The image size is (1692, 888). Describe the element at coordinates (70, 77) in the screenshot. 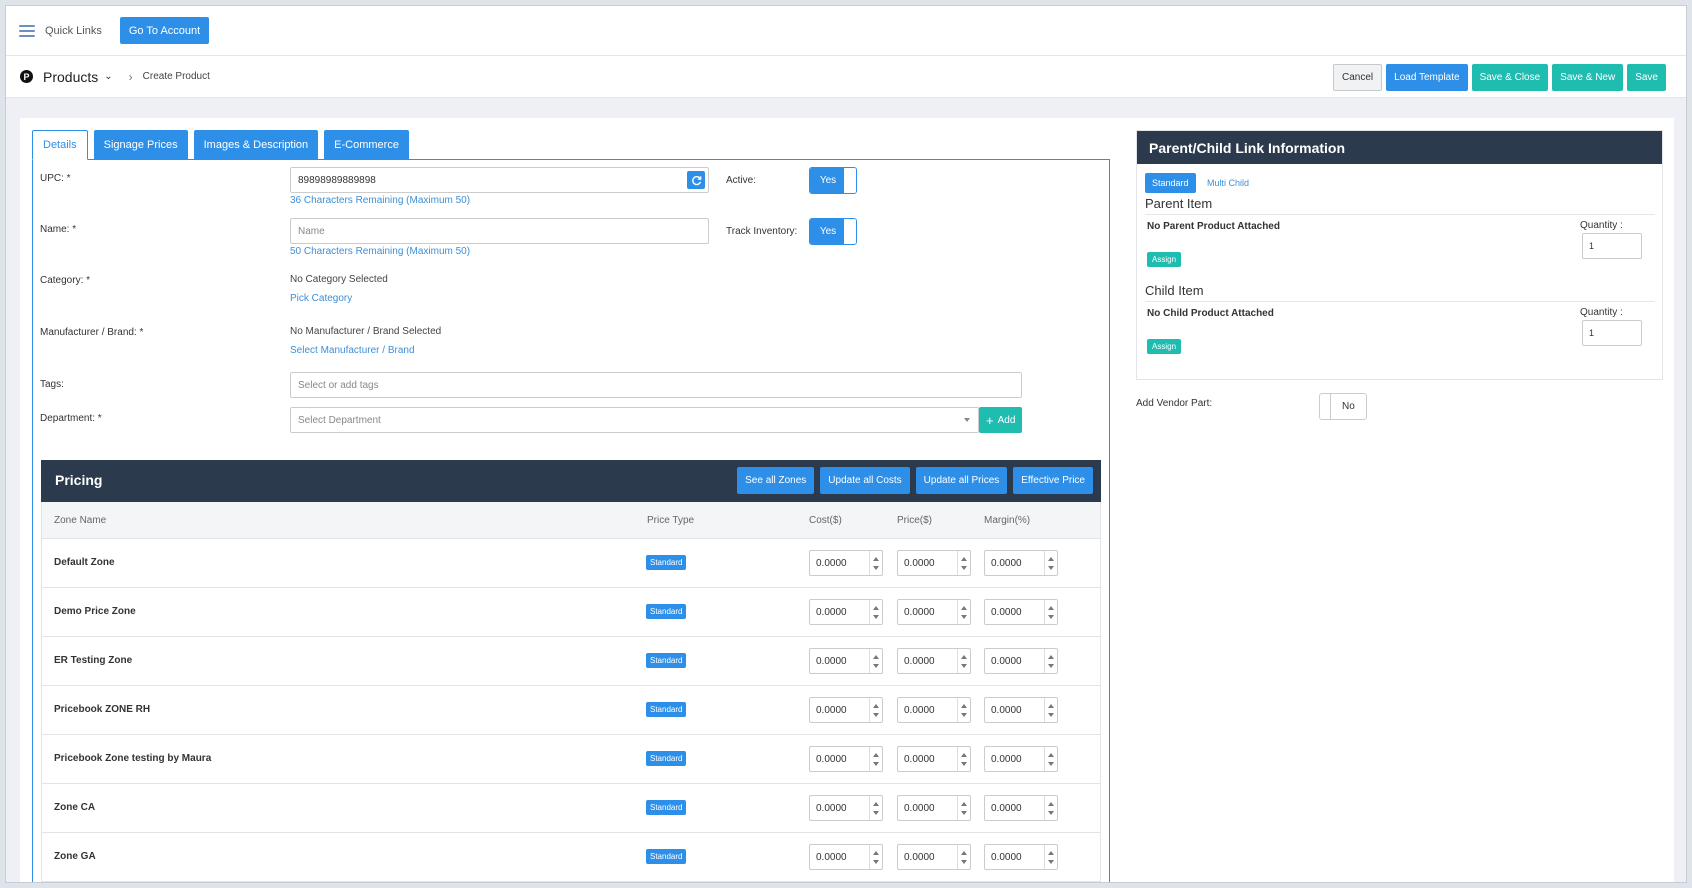

I see `products-dropdown-label: Products` at that location.